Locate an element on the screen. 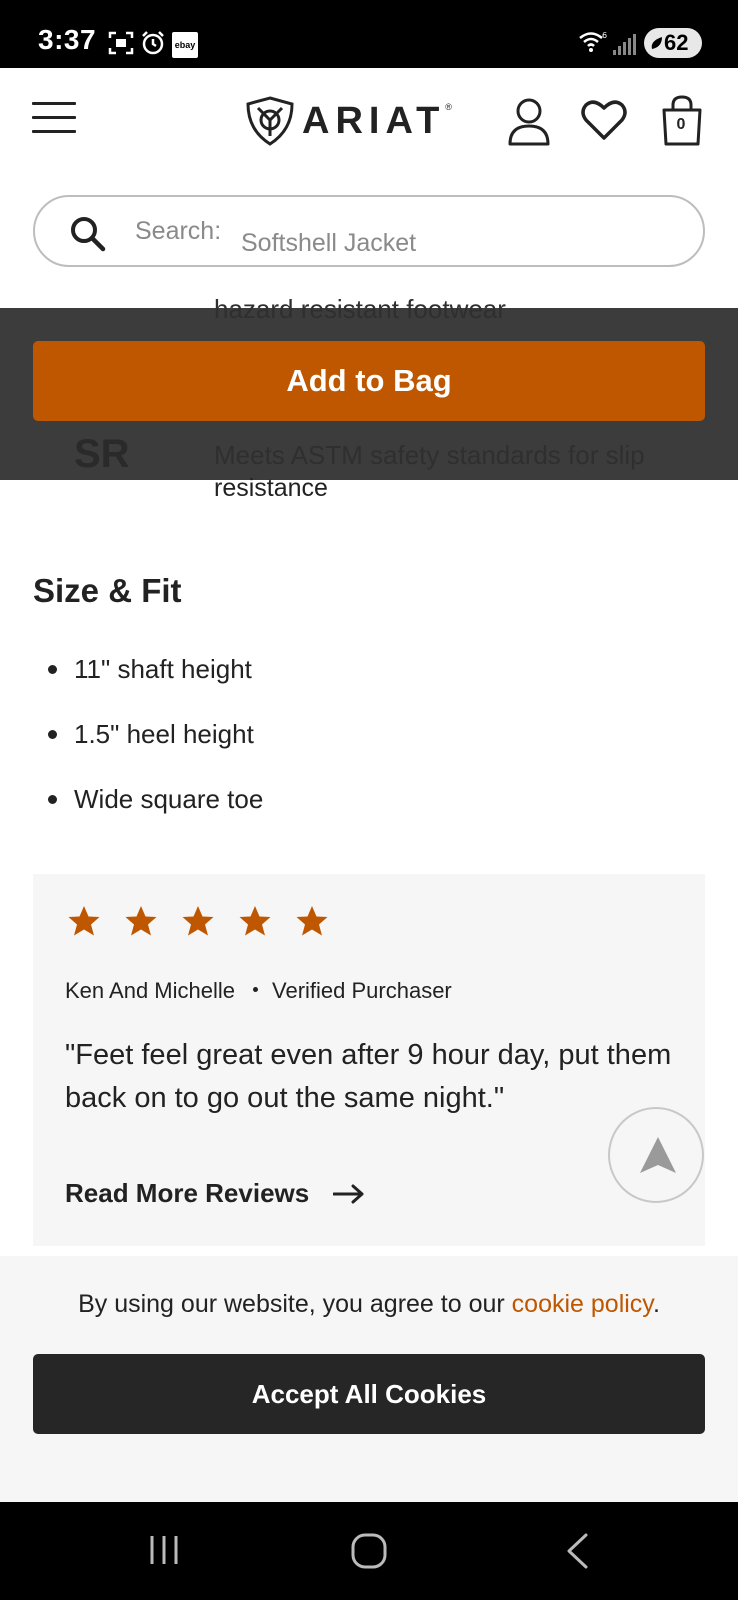  cookie-text-end: . is located at coordinates (656, 1304).